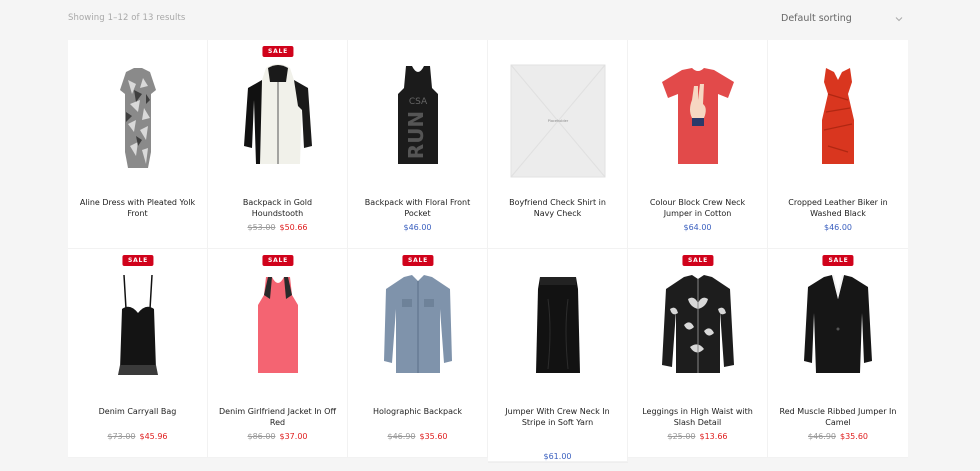 The width and height of the screenshot is (980, 471). Describe the element at coordinates (137, 208) in the screenshot. I see `product-title: Aline Dress with Pleated Yolk Front` at that location.